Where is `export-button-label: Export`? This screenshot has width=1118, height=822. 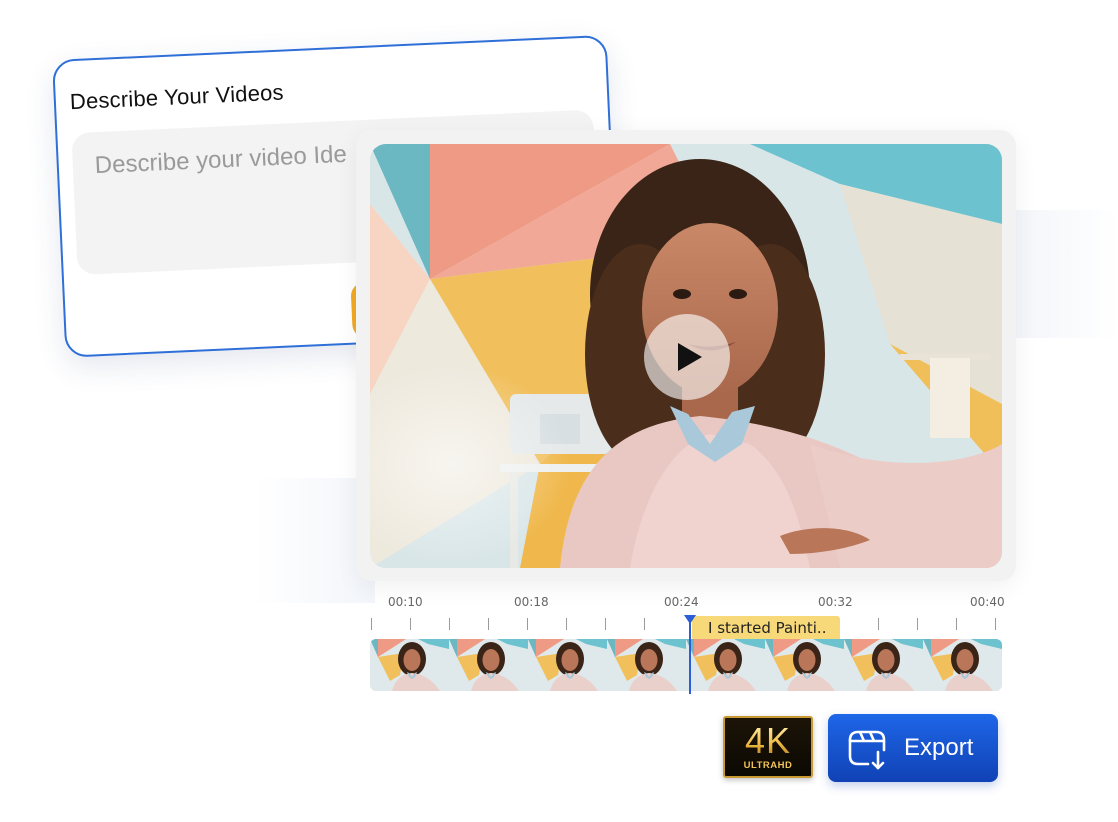 export-button-label: Export is located at coordinates (939, 747).